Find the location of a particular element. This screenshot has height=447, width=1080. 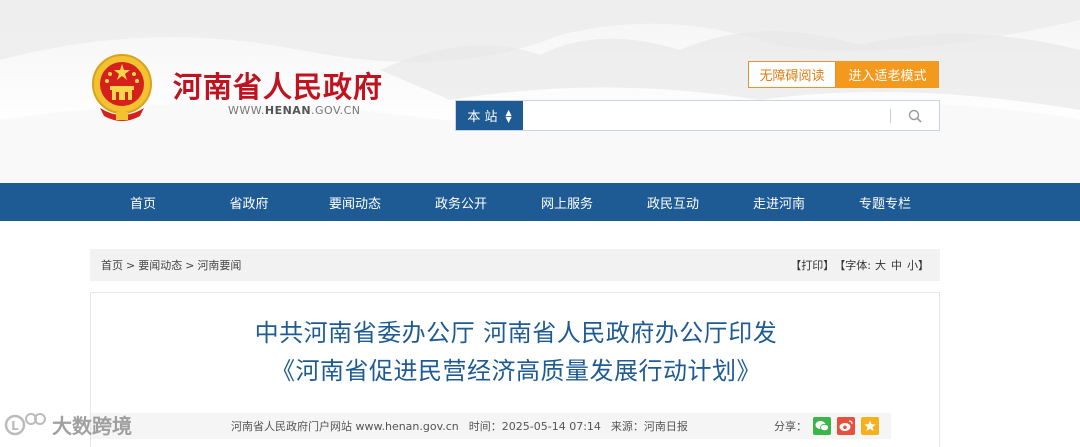

watermark: L 大数跨境 is located at coordinates (68, 424).